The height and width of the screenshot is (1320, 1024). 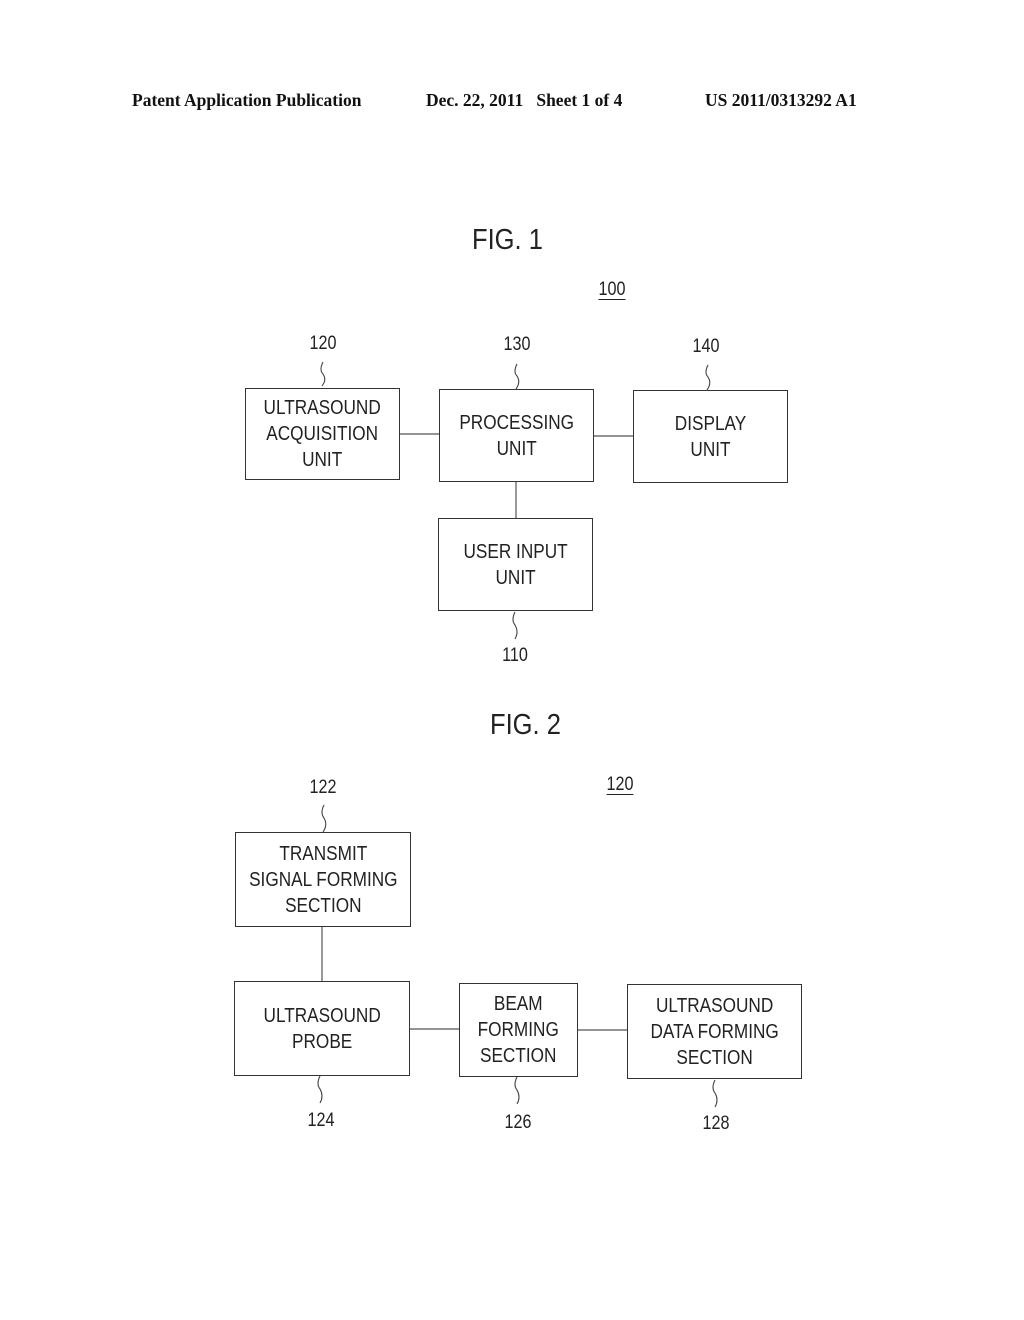 I want to click on block-ultrasound-probe: ULTRASOUND PROBE, so click(x=322, y=1028).